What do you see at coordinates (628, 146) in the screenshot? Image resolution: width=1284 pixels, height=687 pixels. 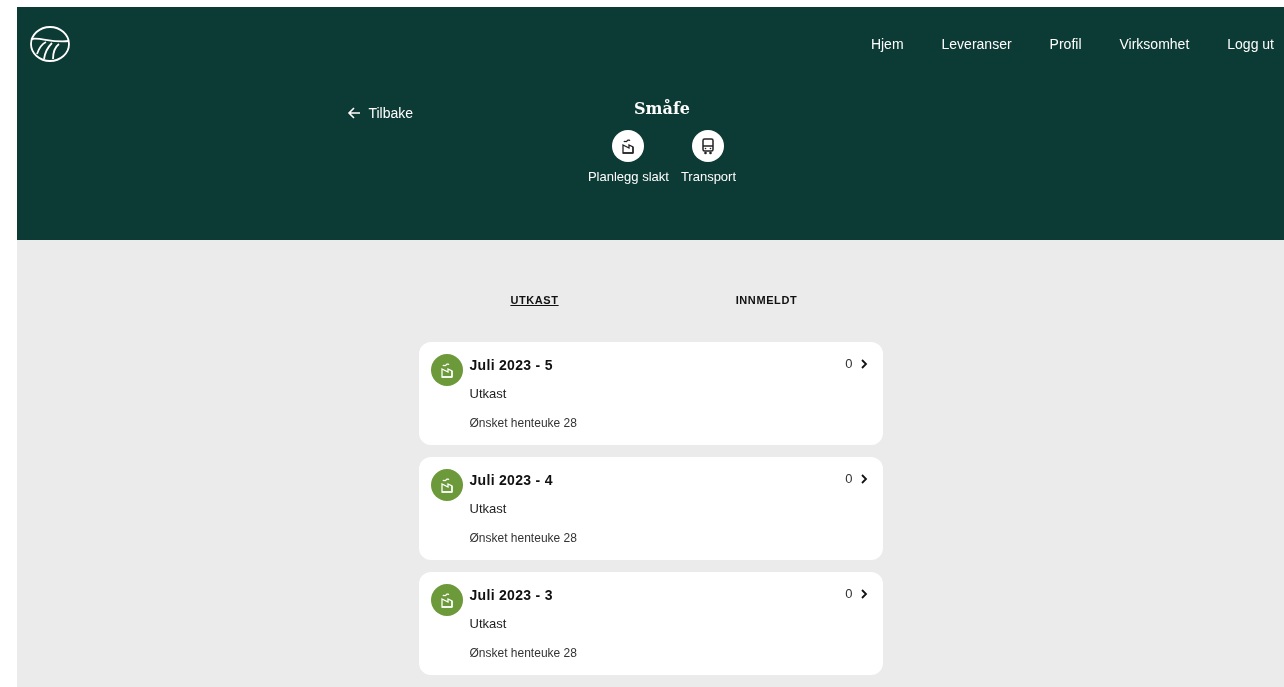 I see `plan-button` at bounding box center [628, 146].